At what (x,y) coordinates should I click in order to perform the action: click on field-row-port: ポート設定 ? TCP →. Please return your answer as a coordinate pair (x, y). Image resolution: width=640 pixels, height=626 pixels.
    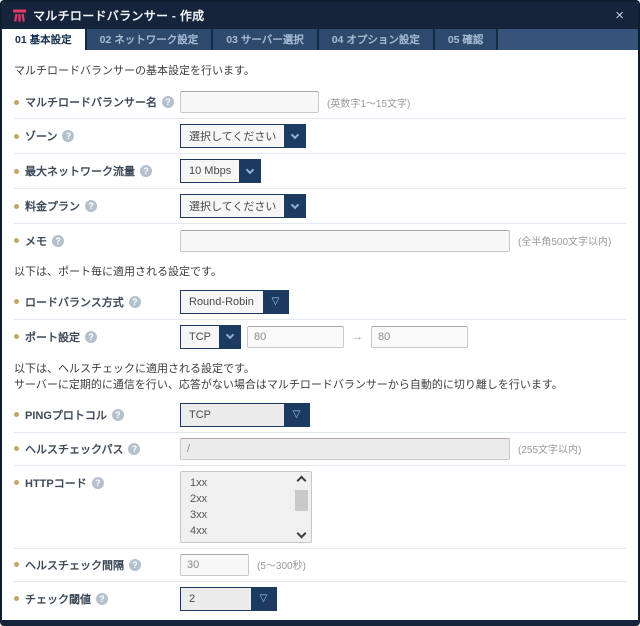
    Looking at the image, I should click on (320, 337).